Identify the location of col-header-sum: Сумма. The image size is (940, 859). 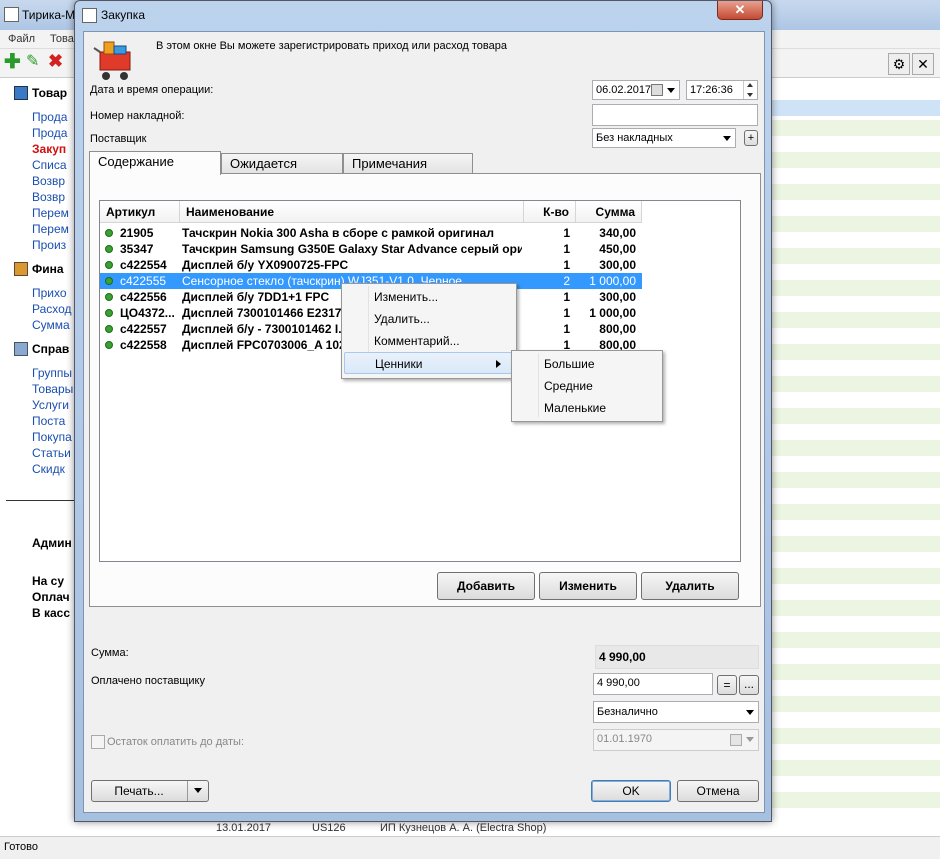
(609, 212).